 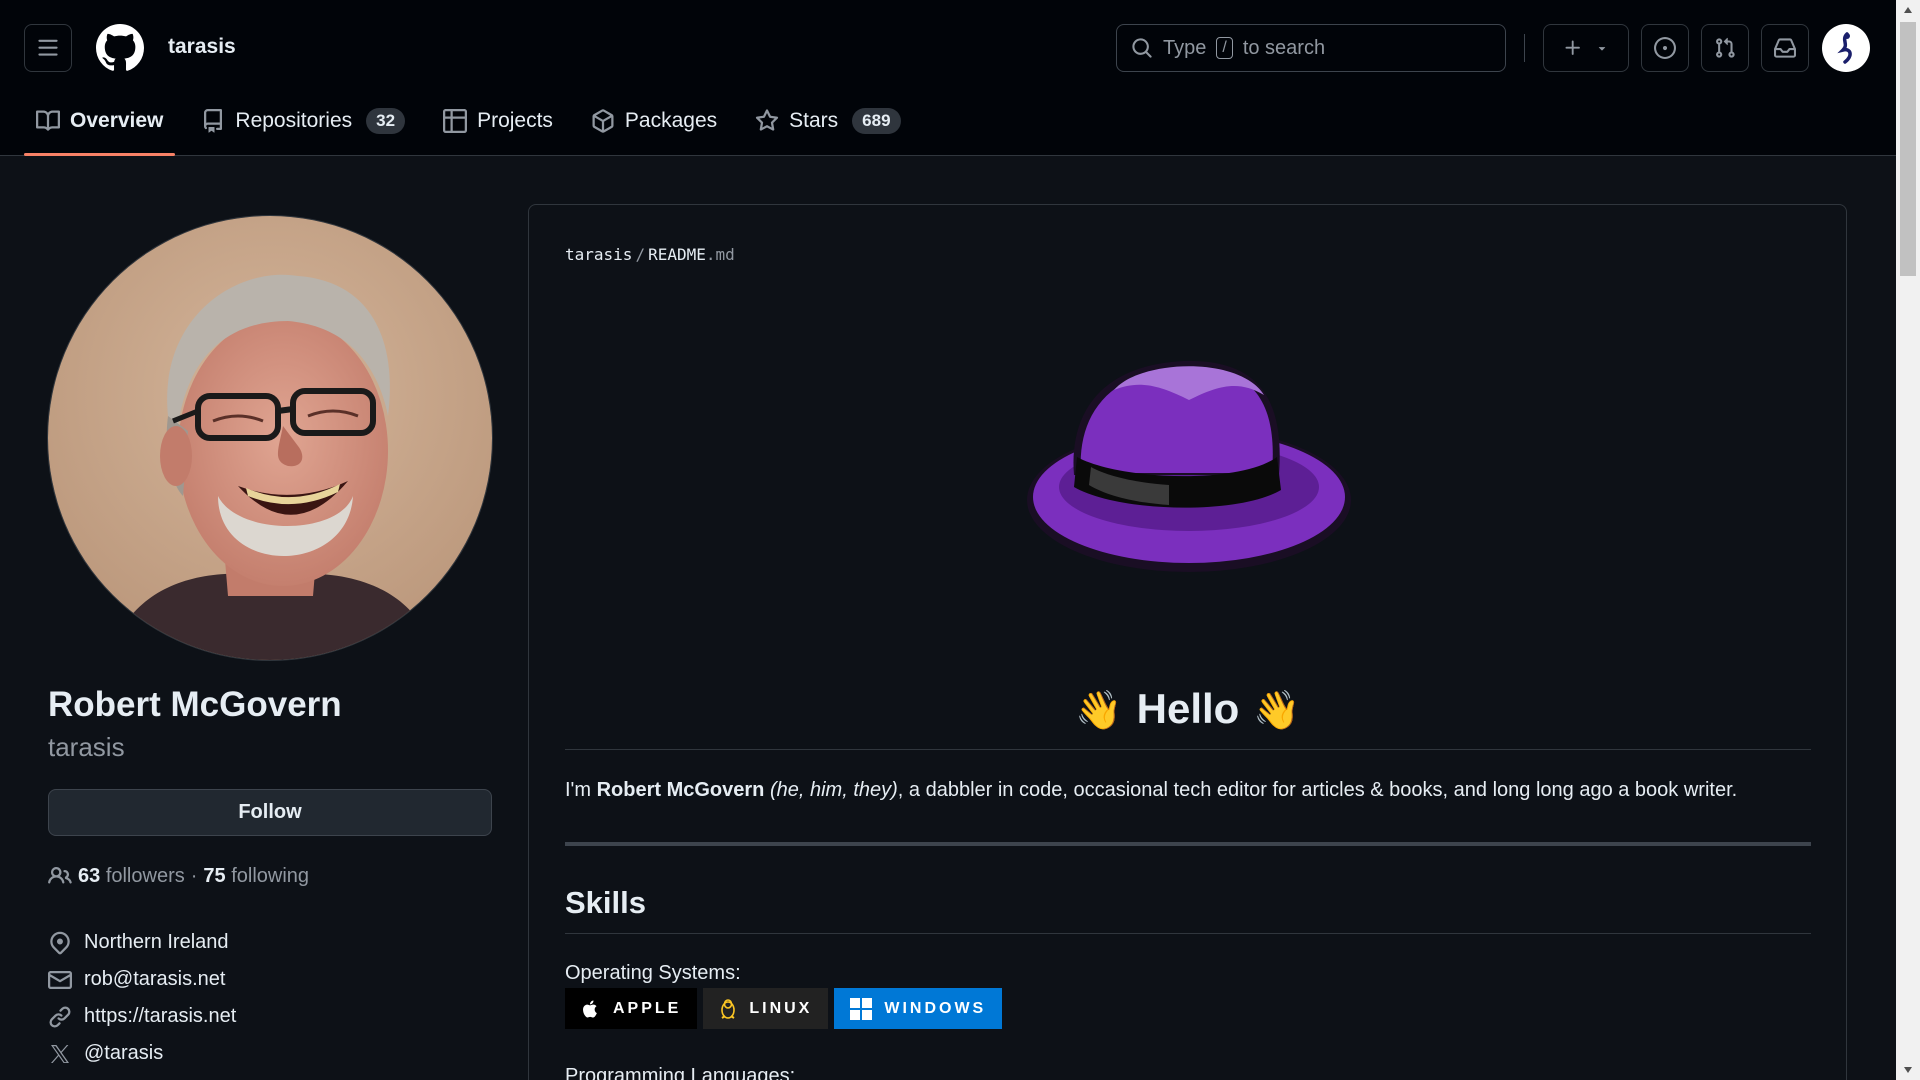 What do you see at coordinates (1188, 909) in the screenshot?
I see `skills-heading: Skills` at bounding box center [1188, 909].